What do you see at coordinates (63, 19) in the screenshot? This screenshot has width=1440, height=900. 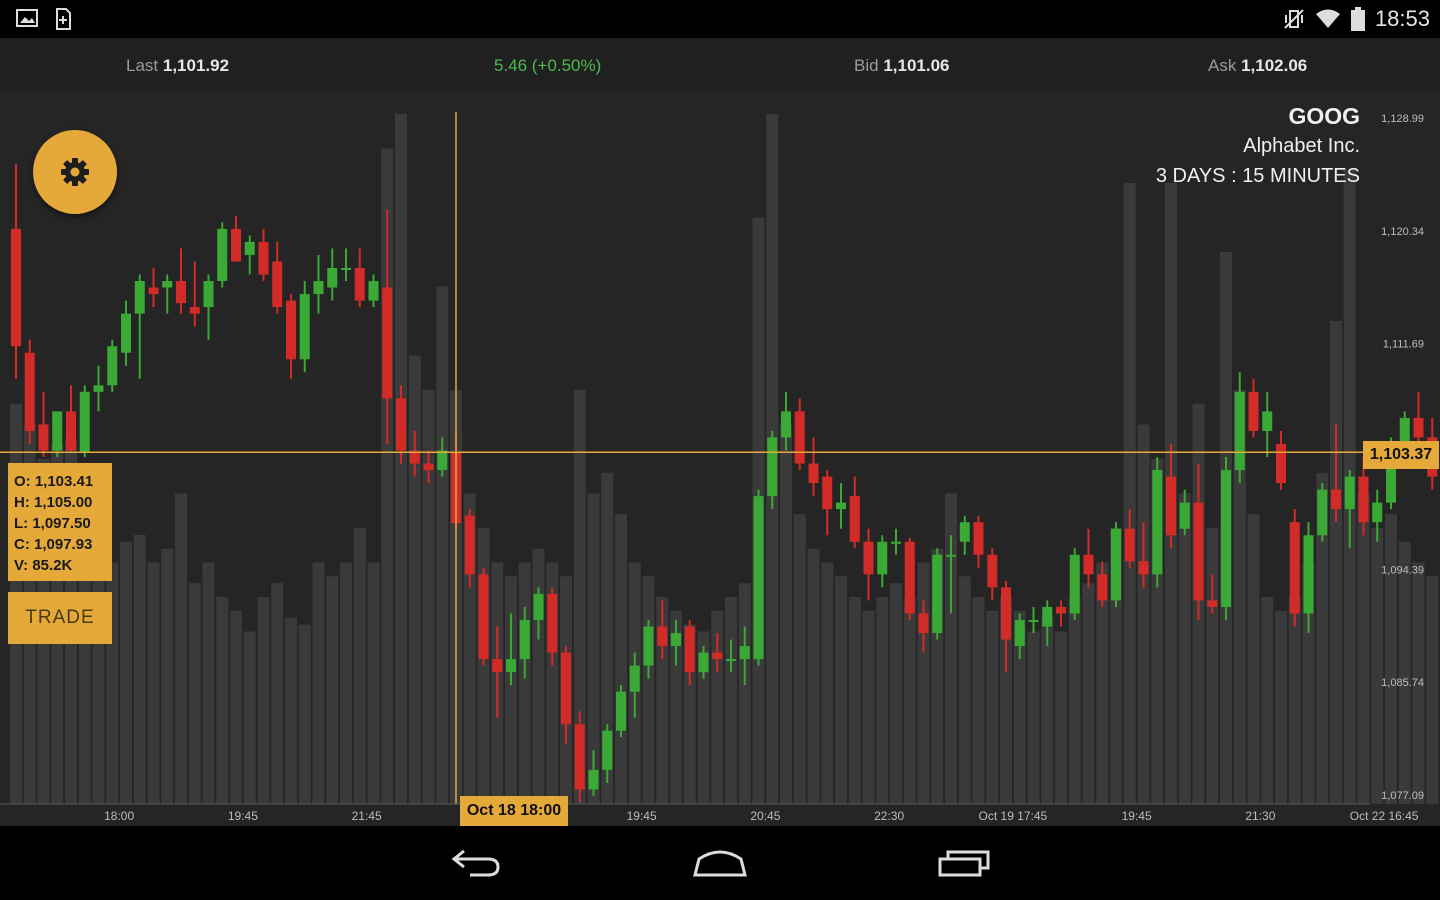 I see `sd-card-icon` at bounding box center [63, 19].